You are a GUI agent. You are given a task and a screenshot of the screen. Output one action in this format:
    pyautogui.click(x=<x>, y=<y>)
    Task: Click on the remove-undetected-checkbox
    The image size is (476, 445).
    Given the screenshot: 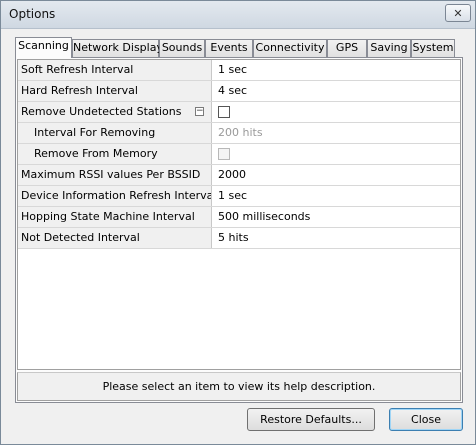 What is the action you would take?
    pyautogui.click(x=224, y=112)
    